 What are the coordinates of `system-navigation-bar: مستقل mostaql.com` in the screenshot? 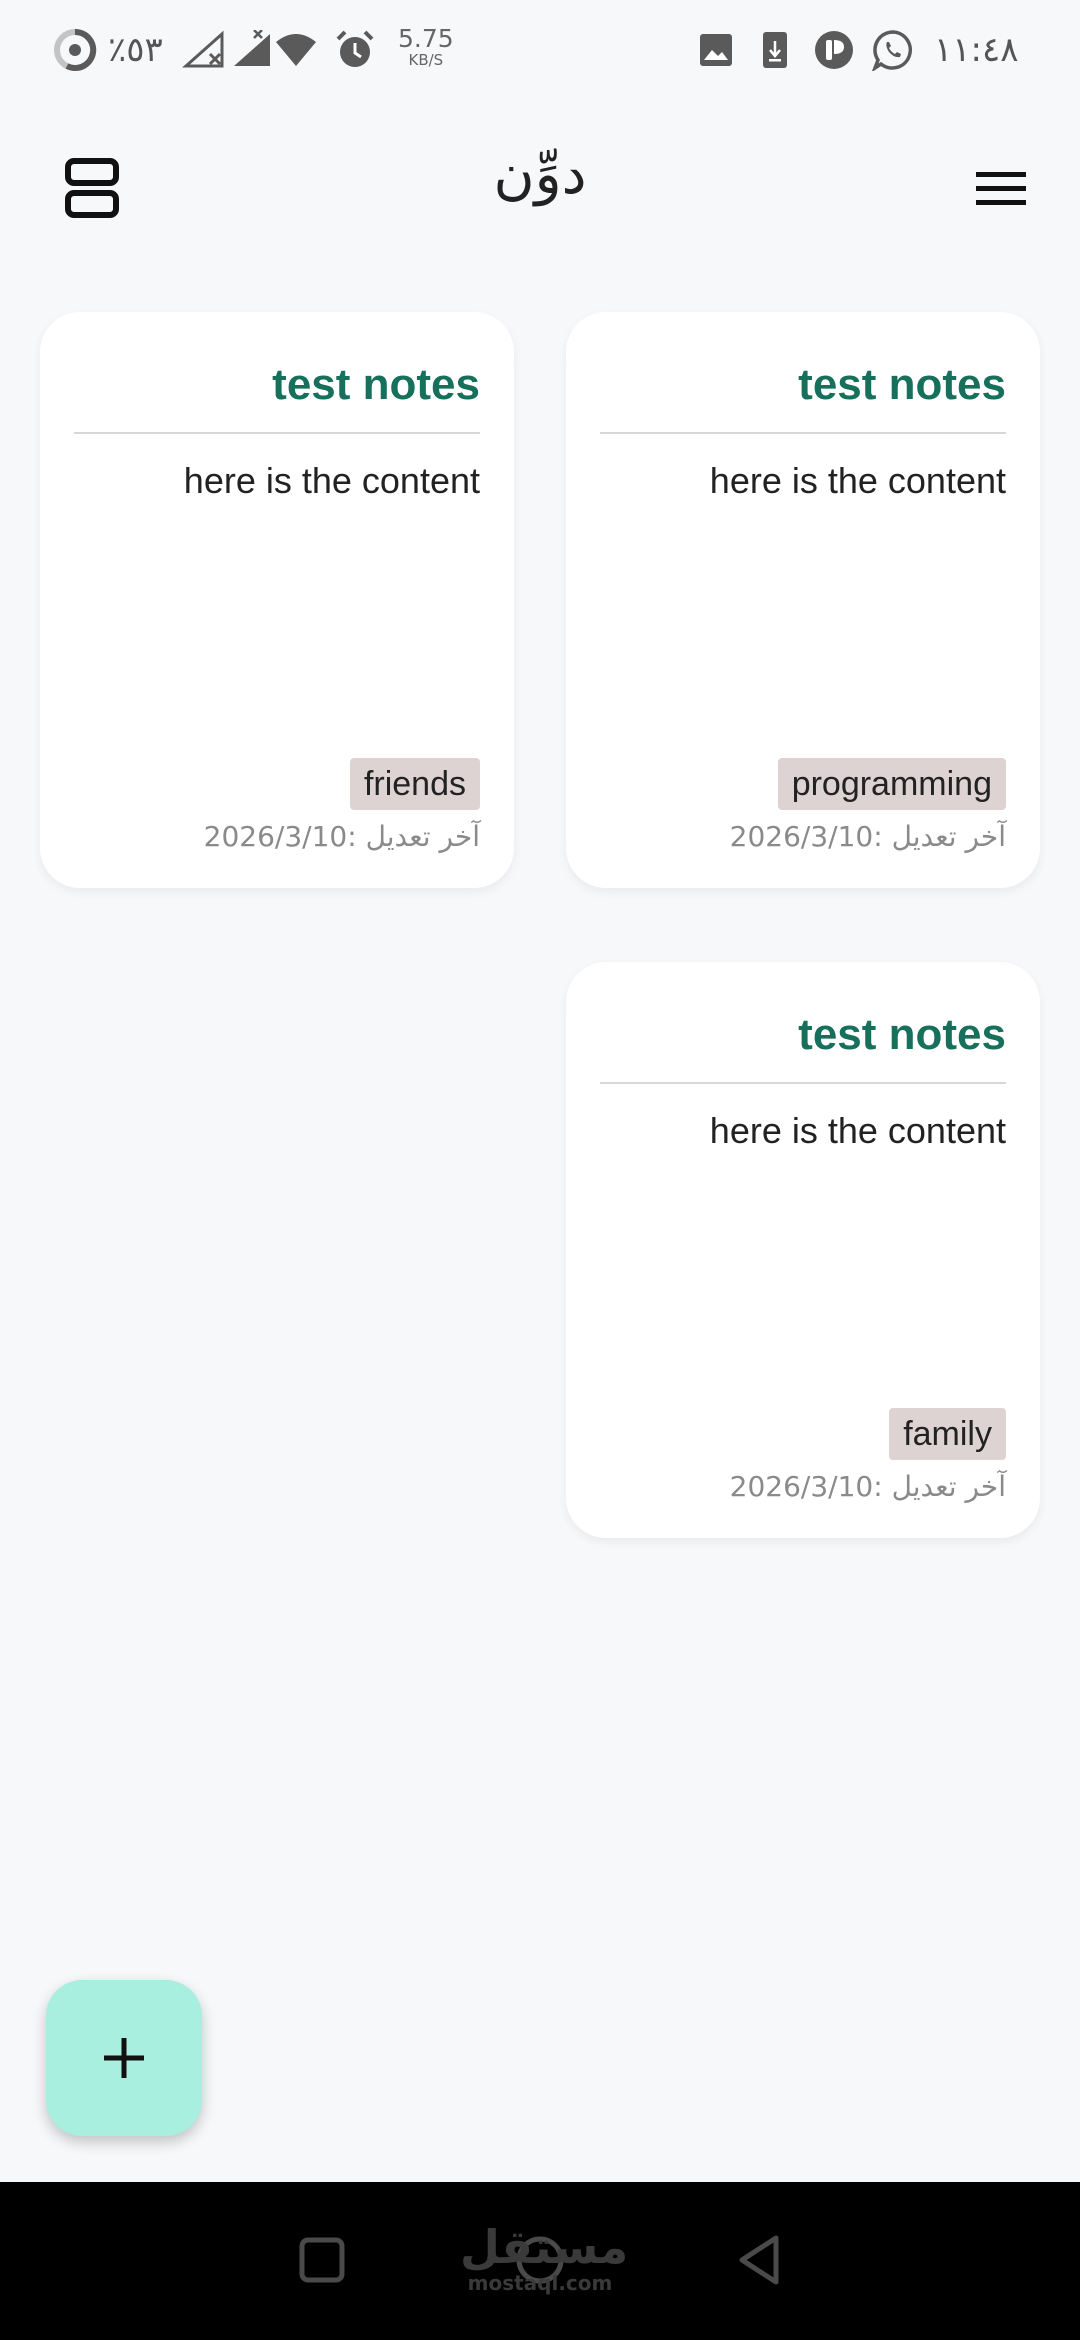 It's located at (540, 2261).